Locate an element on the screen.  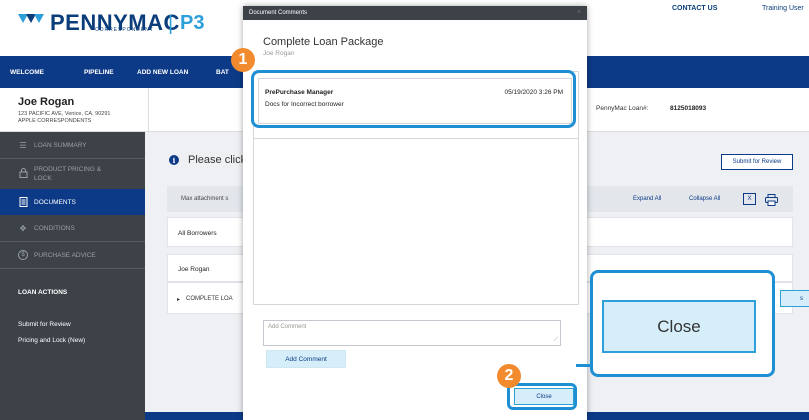
expand-all-link: Expand All is located at coordinates (647, 199).